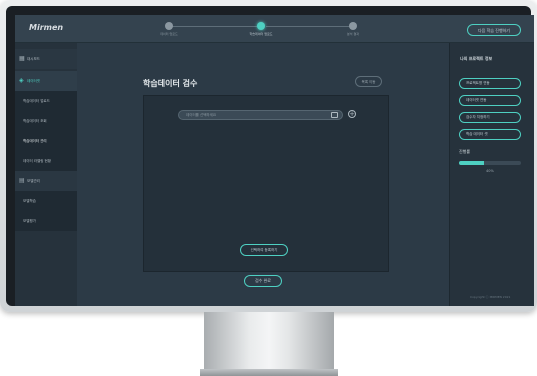  I want to click on sidebar-item-labeling: 데이터 라벨링 현황, so click(46, 161).